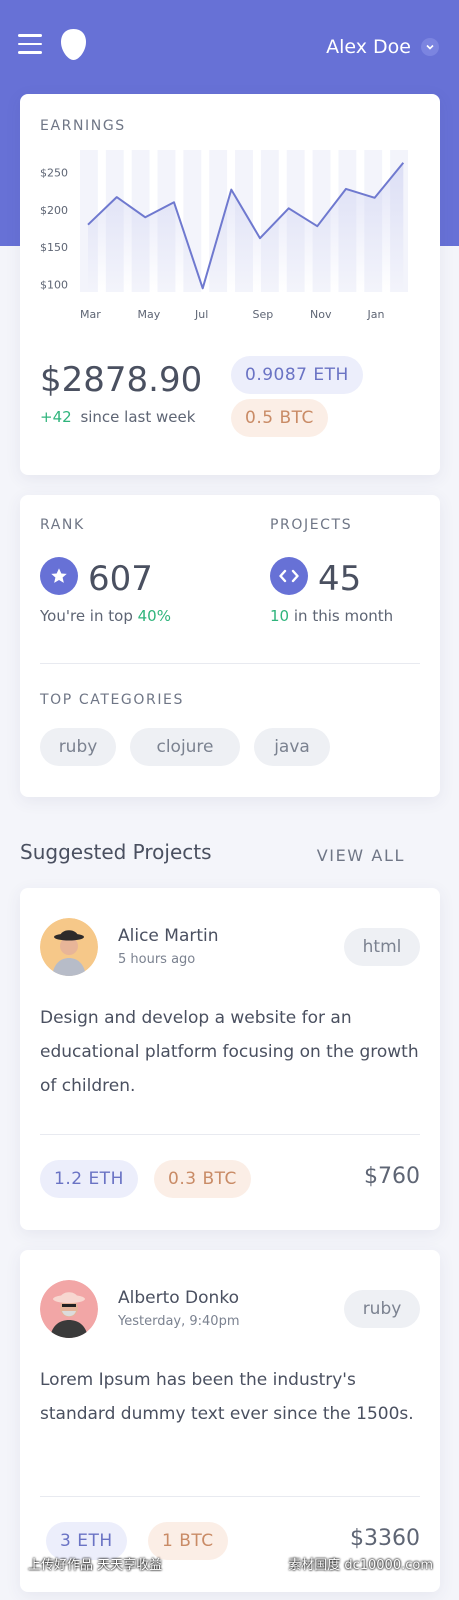  Describe the element at coordinates (54, 172) in the screenshot. I see `y-tick-label: $250` at that location.